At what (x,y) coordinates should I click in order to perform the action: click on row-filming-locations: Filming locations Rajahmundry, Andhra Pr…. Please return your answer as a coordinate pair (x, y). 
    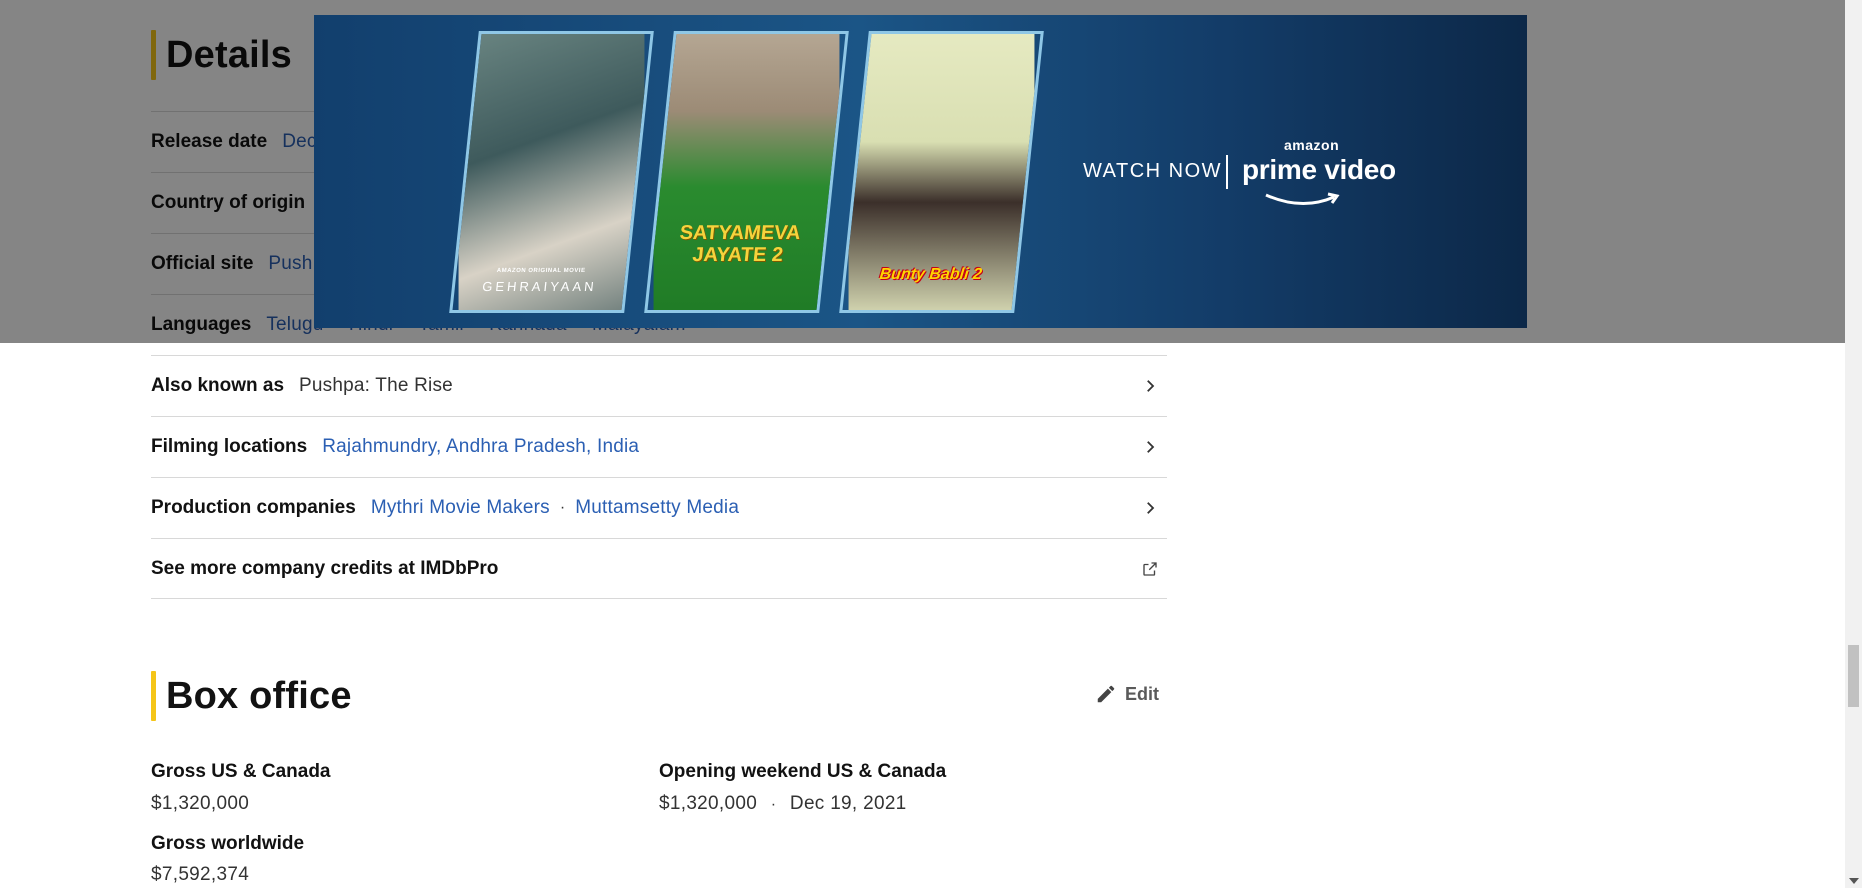
    Looking at the image, I should click on (659, 446).